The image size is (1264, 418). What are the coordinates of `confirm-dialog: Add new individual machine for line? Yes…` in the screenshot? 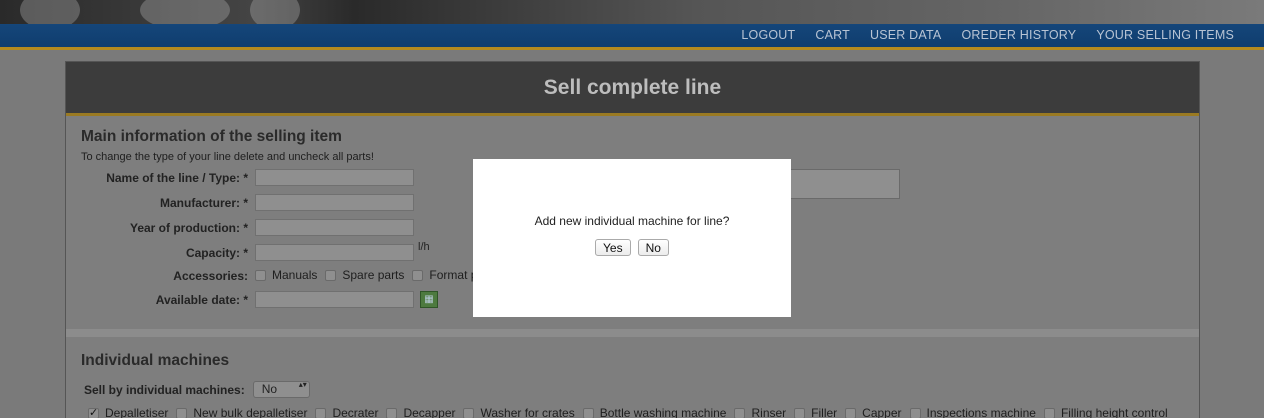 It's located at (632, 238).